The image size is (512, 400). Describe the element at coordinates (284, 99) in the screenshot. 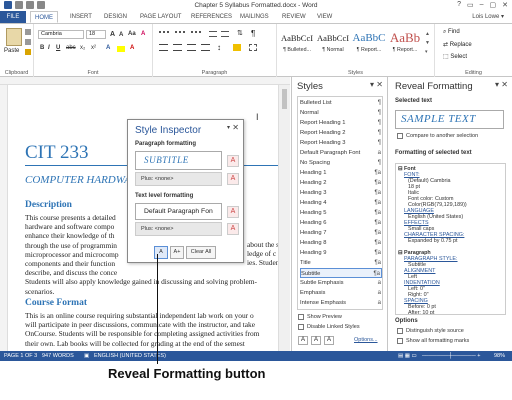

I see `scroll-thumb` at that location.